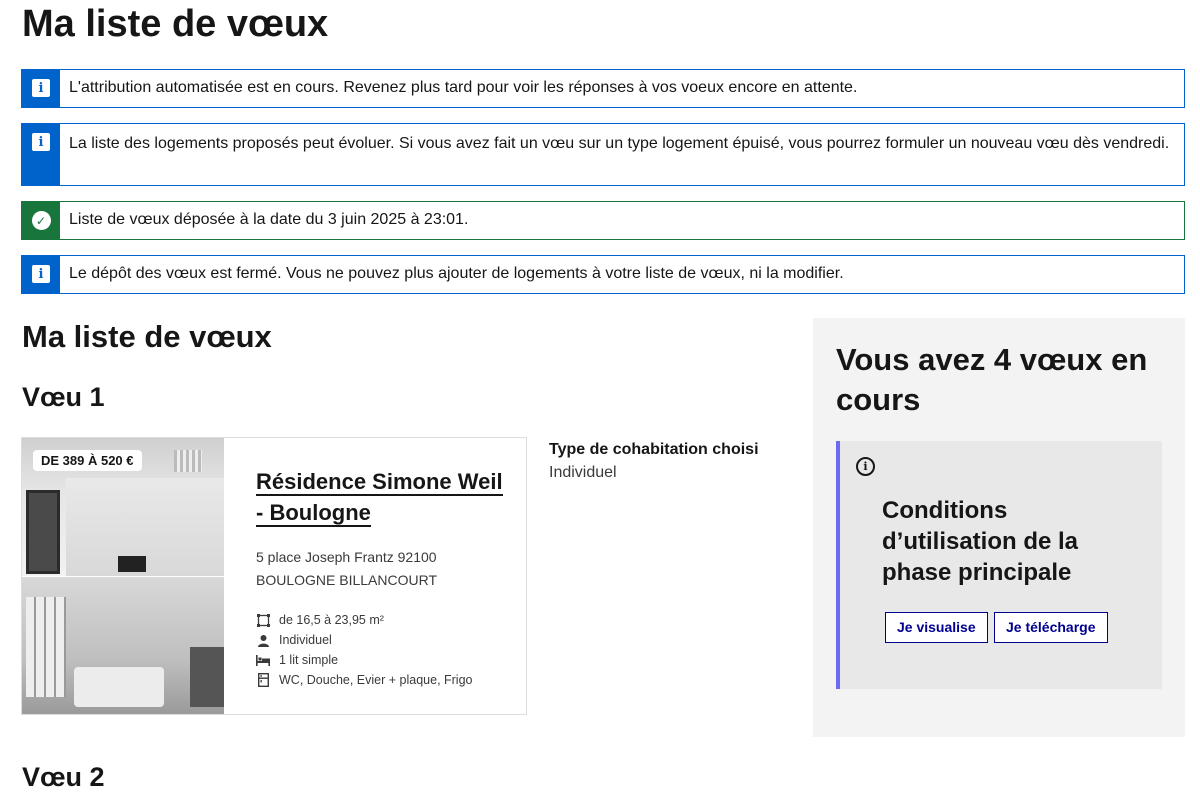 The image size is (1200, 802). Describe the element at coordinates (381, 680) in the screenshot. I see `feature-equipment: WC, Douche, Evier + plaque, Frigo` at that location.